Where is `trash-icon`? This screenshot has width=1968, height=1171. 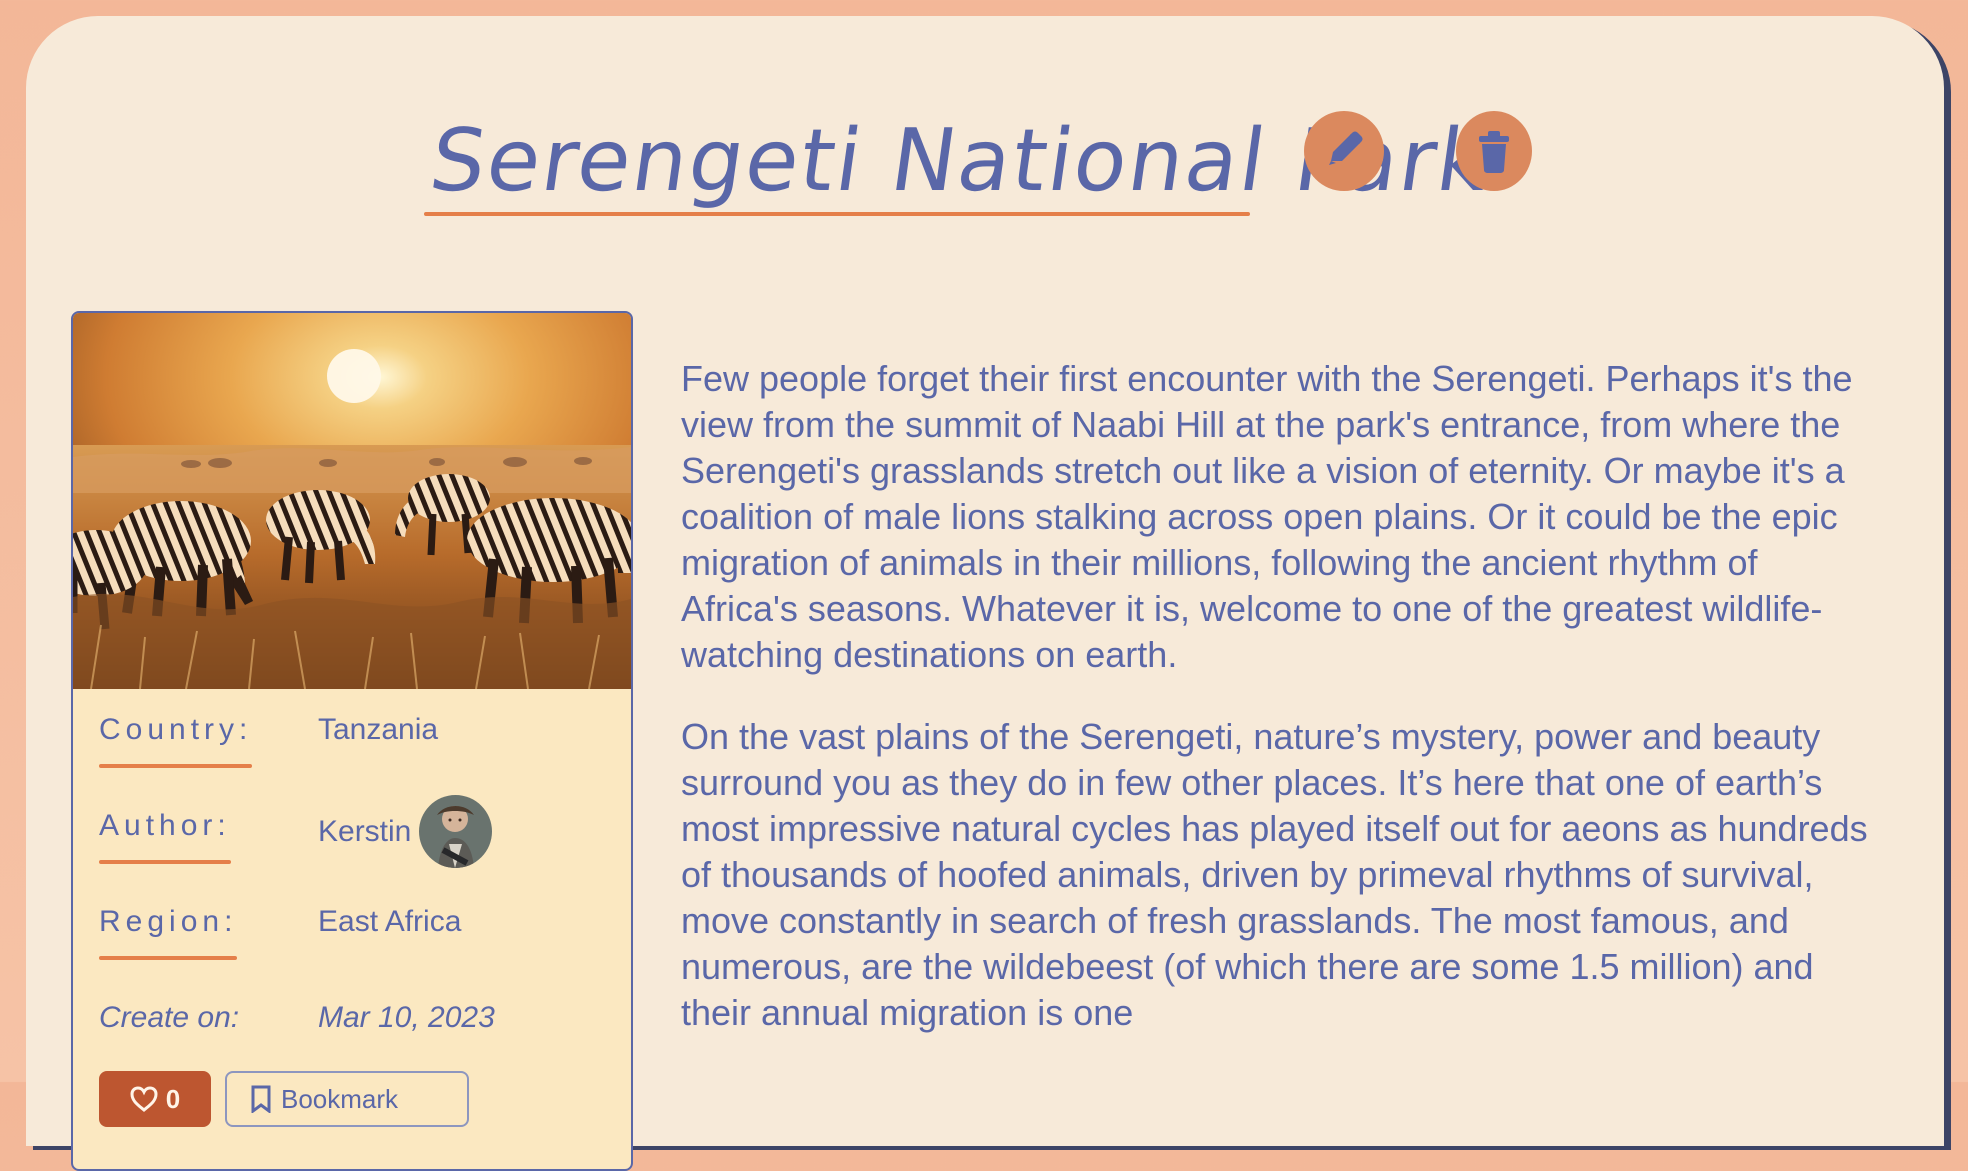 trash-icon is located at coordinates (1494, 152).